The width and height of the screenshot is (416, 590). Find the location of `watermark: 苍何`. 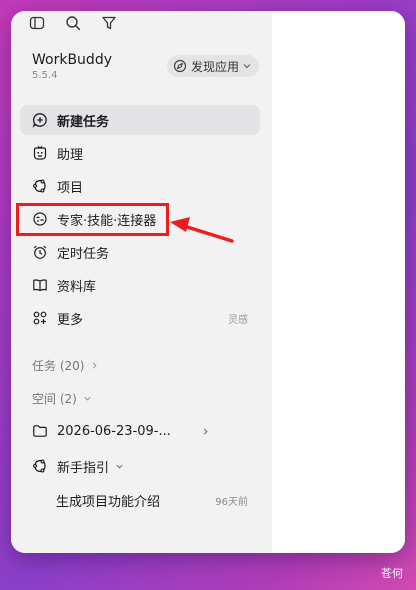

watermark: 苍何 is located at coordinates (392, 573).